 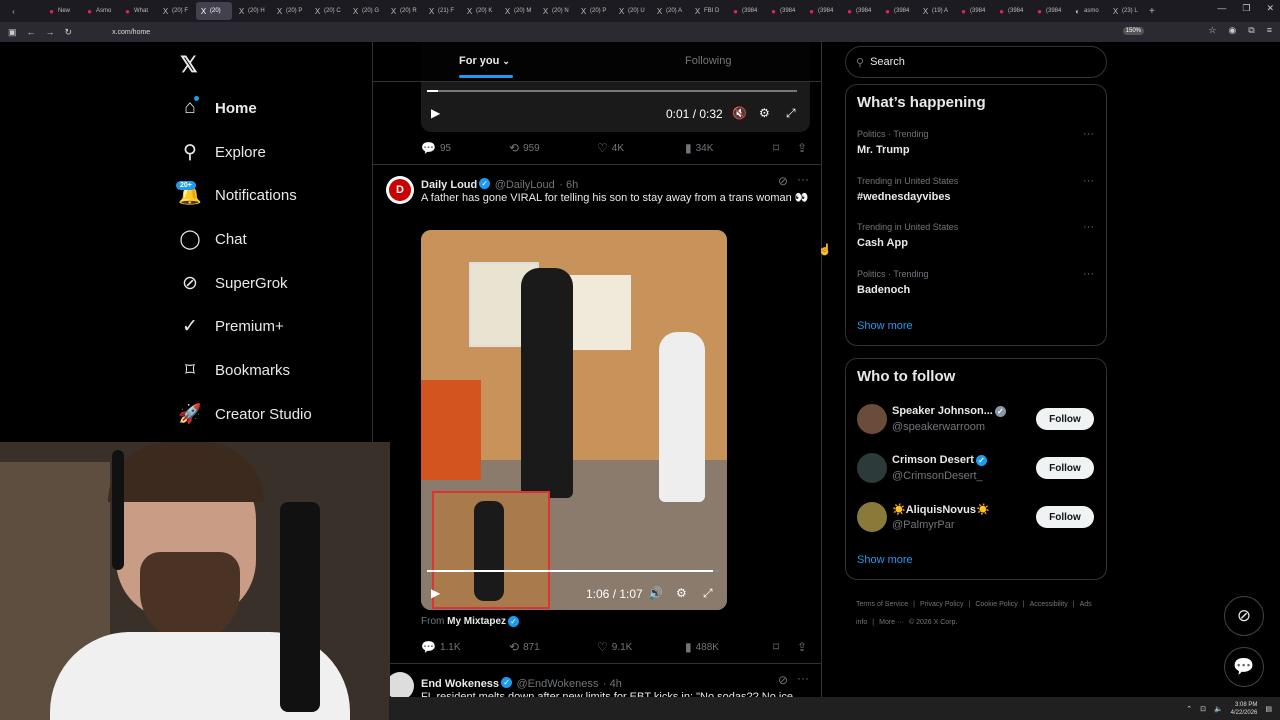 What do you see at coordinates (708, 11) in the screenshot?
I see `browser-tab: X FBI D` at bounding box center [708, 11].